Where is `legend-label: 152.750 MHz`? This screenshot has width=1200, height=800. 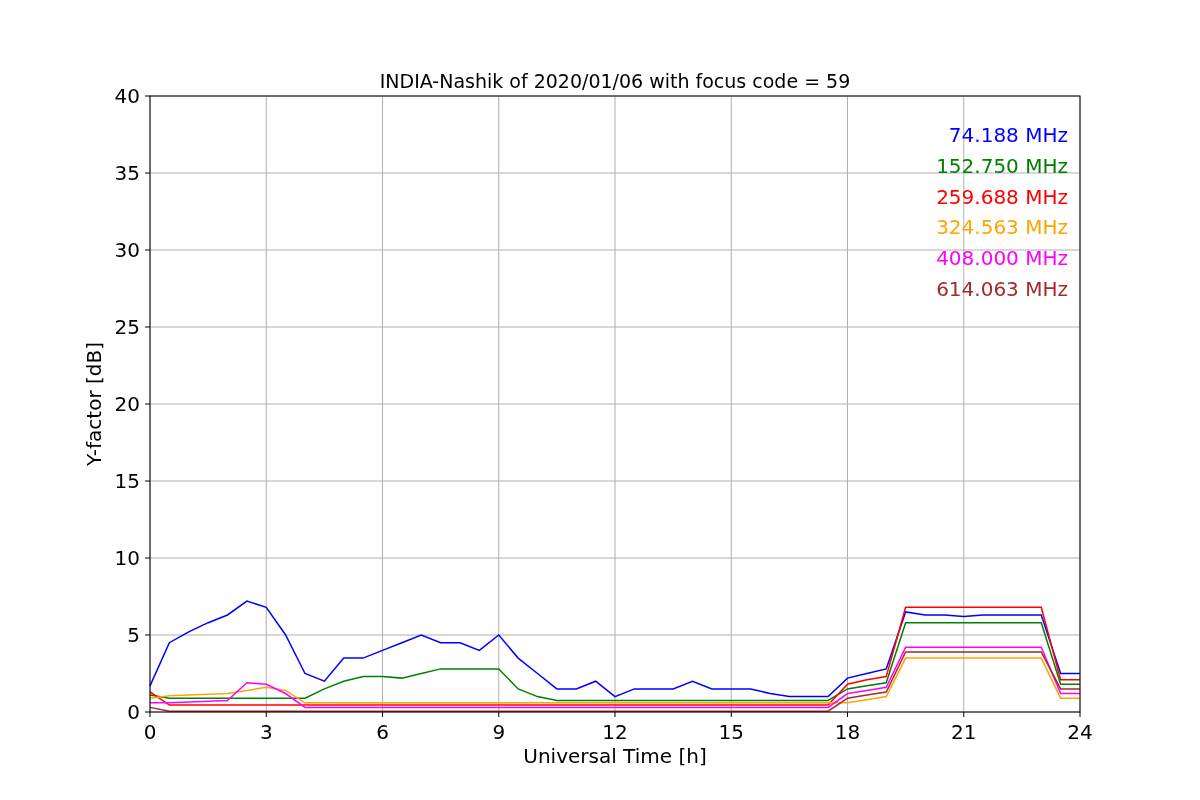
legend-label: 152.750 MHz is located at coordinates (1002, 165).